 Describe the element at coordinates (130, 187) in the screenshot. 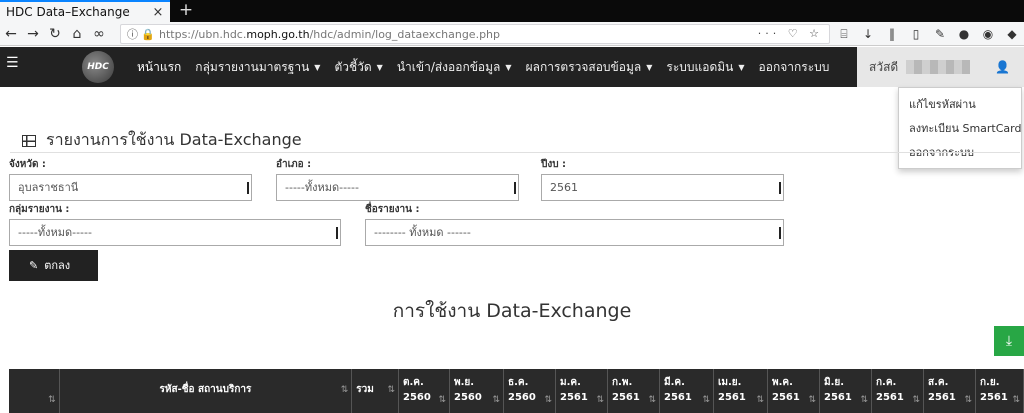

I see `province-select: อุบลราชธานี` at that location.